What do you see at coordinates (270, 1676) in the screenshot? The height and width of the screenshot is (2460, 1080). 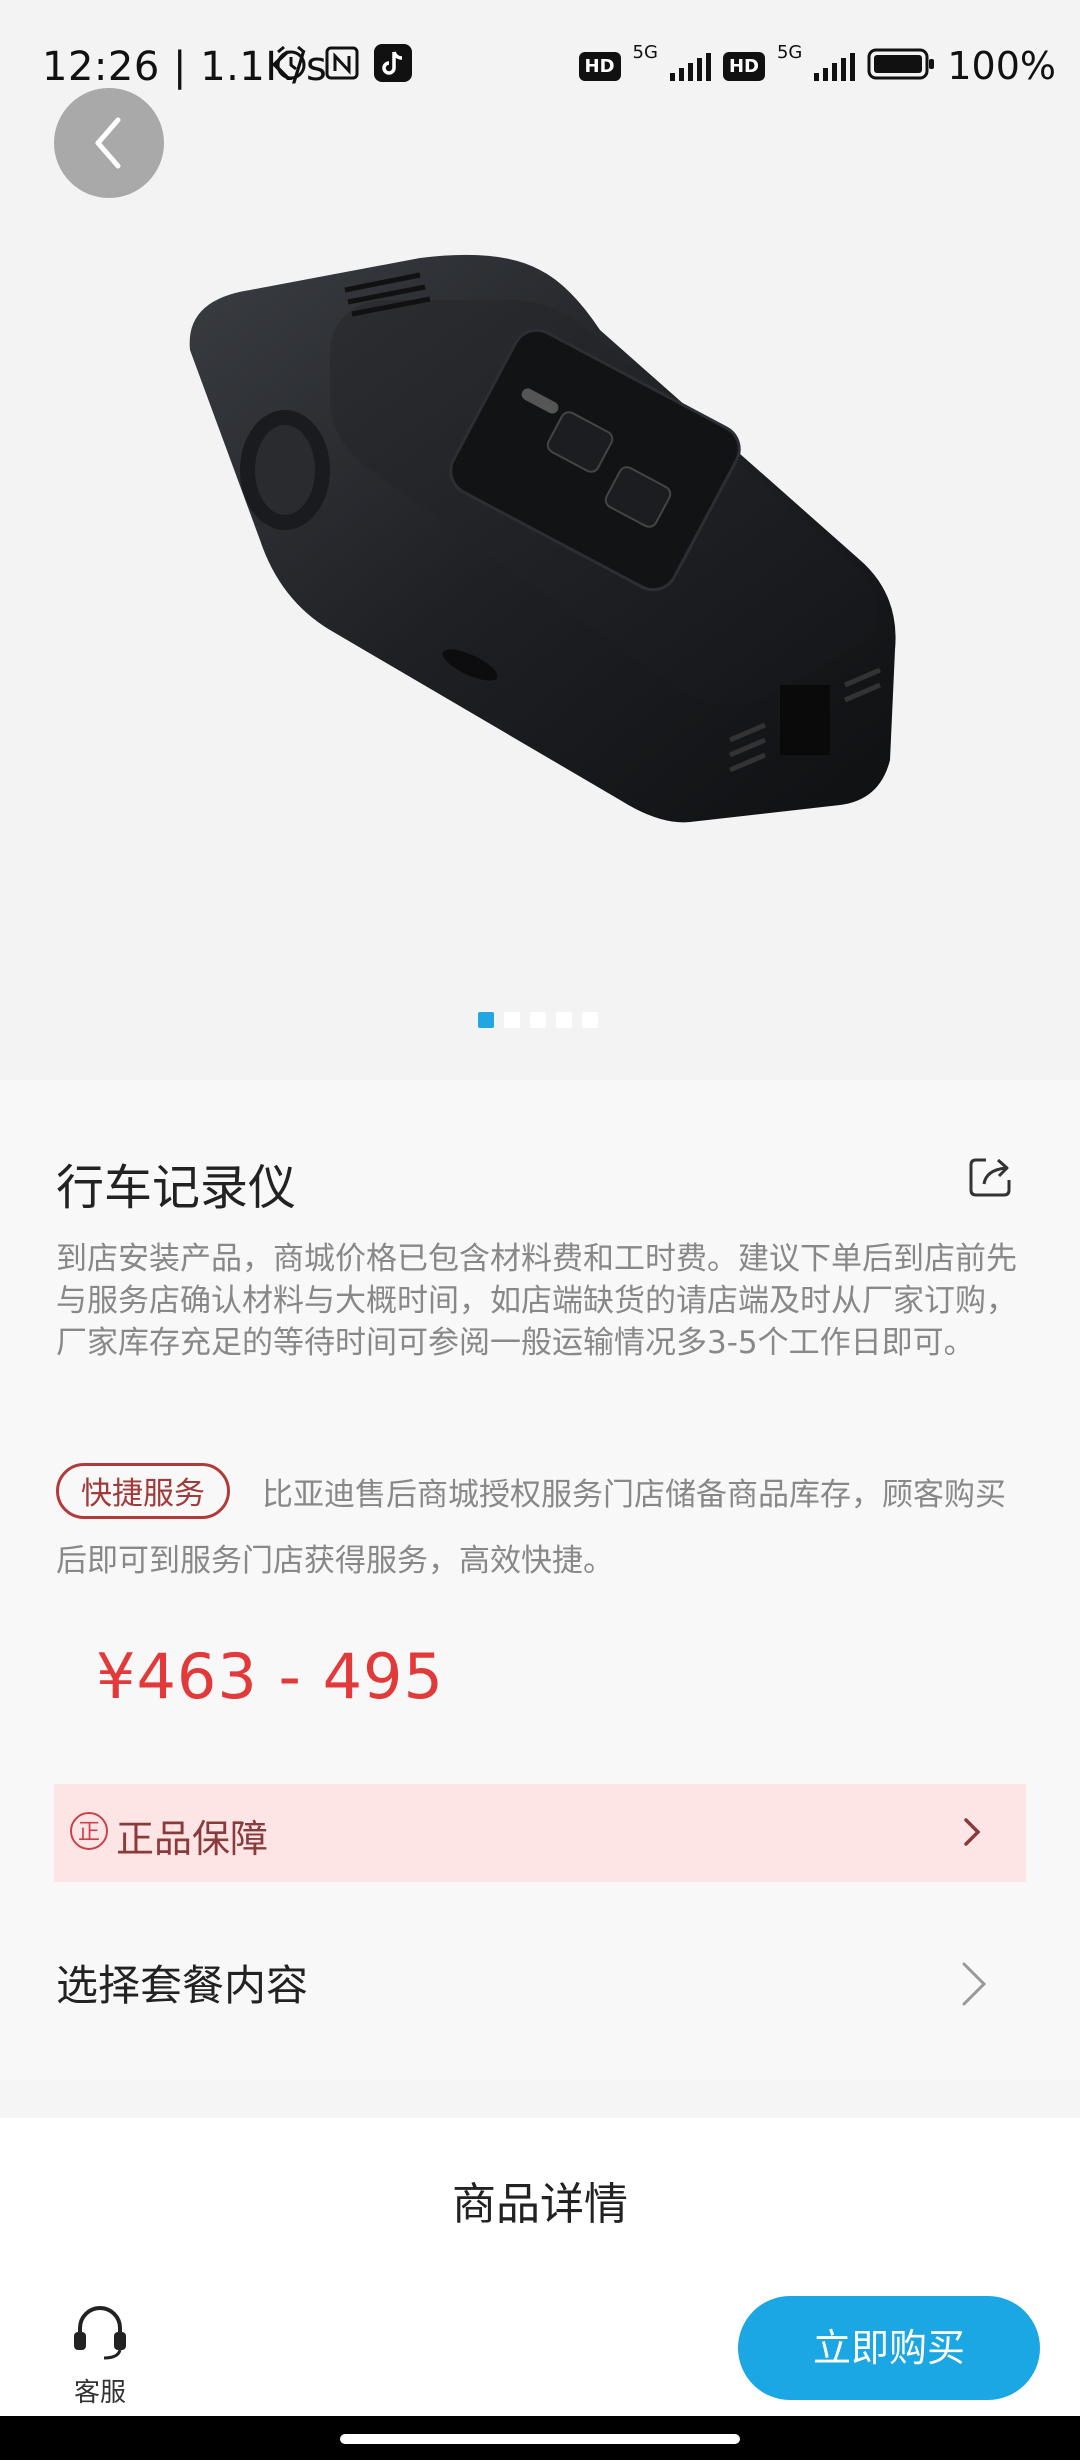 I see `price-range: ¥463 - 495` at bounding box center [270, 1676].